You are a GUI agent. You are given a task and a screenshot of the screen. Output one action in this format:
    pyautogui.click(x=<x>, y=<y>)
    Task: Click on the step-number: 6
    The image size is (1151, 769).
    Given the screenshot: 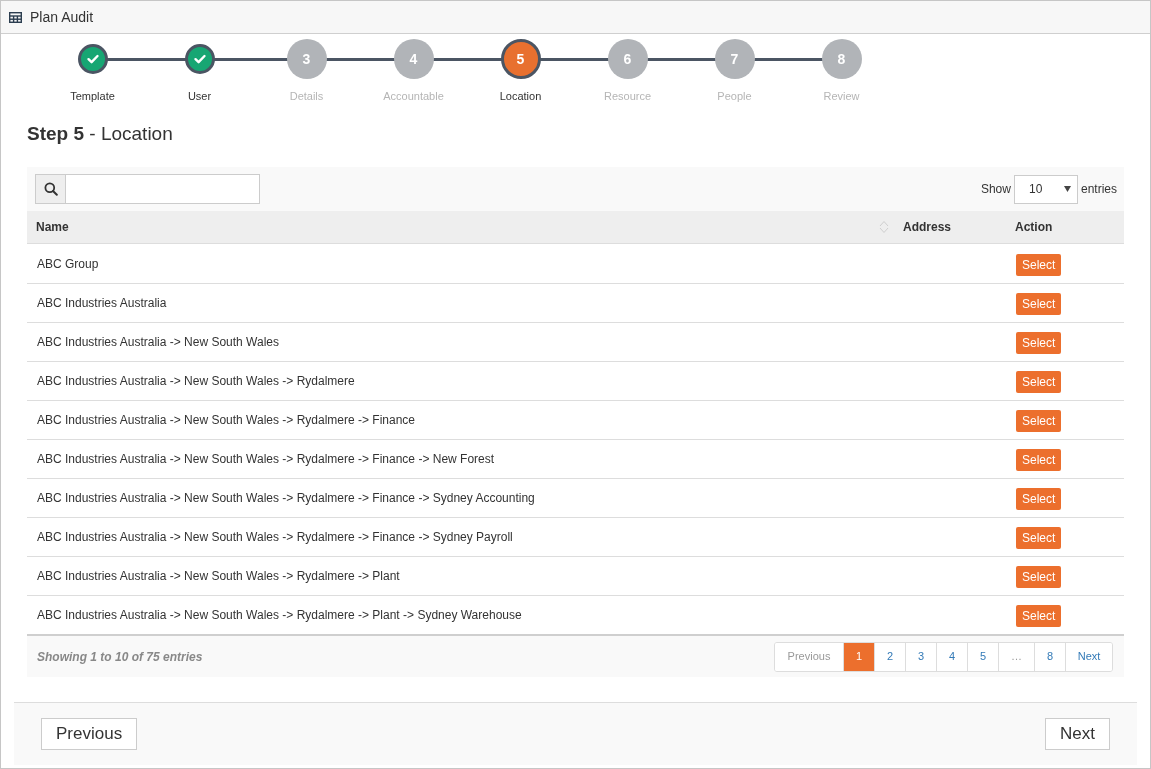 What is the action you would take?
    pyautogui.click(x=627, y=59)
    